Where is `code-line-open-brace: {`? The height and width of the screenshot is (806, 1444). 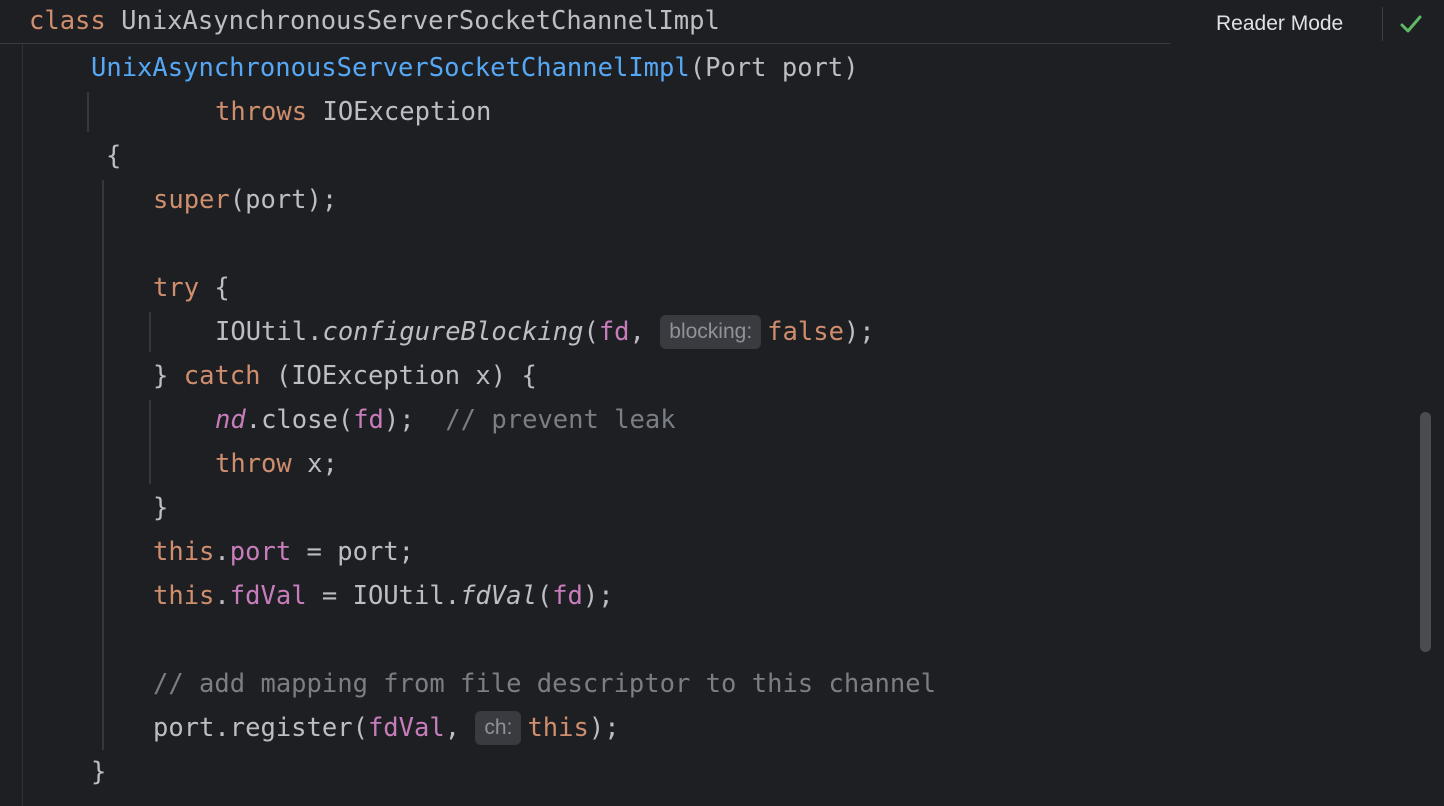
code-line-open-brace: { is located at coordinates (113, 156).